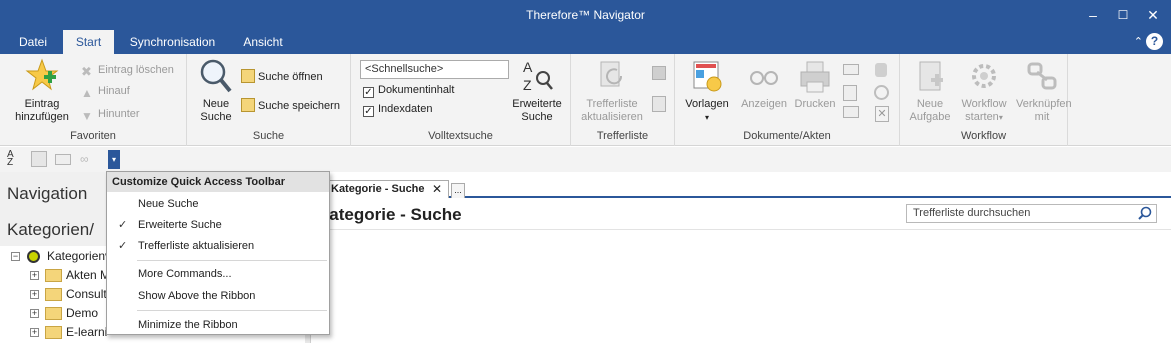  I want to click on new-task-icon, so click(931, 76).